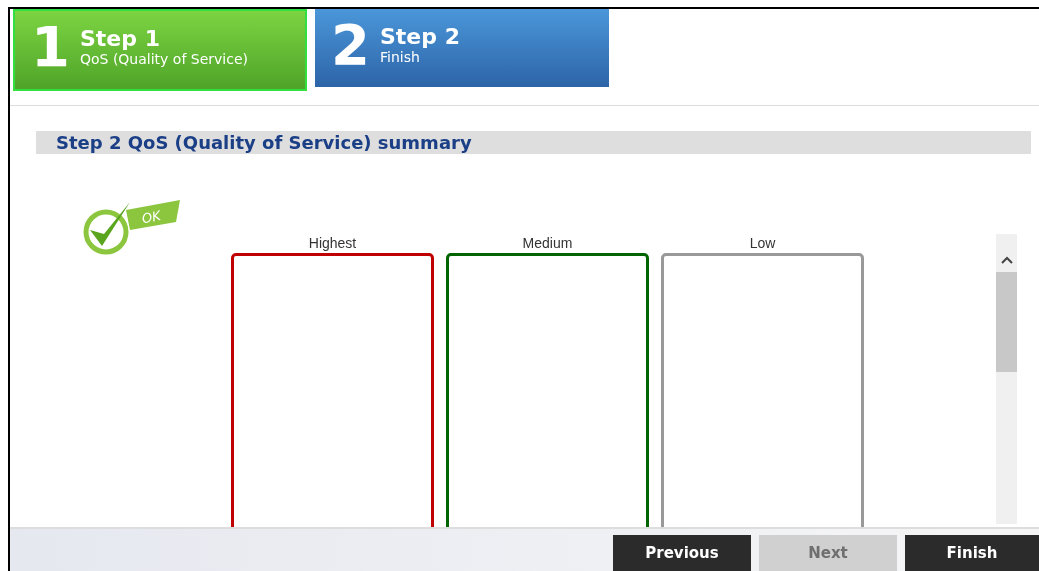 The height and width of the screenshot is (571, 1039). What do you see at coordinates (163, 59) in the screenshot?
I see `step-subtitle: QoS (Quality of Service)` at bounding box center [163, 59].